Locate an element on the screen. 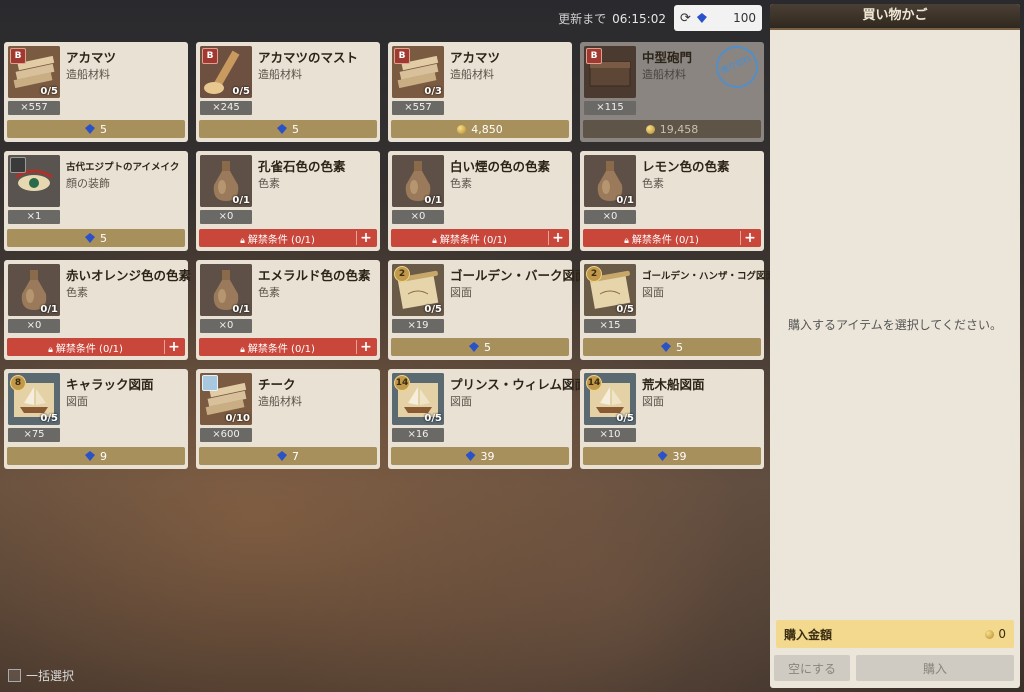 The height and width of the screenshot is (692, 1024). purchase-limit: 0/10 is located at coordinates (237, 418).